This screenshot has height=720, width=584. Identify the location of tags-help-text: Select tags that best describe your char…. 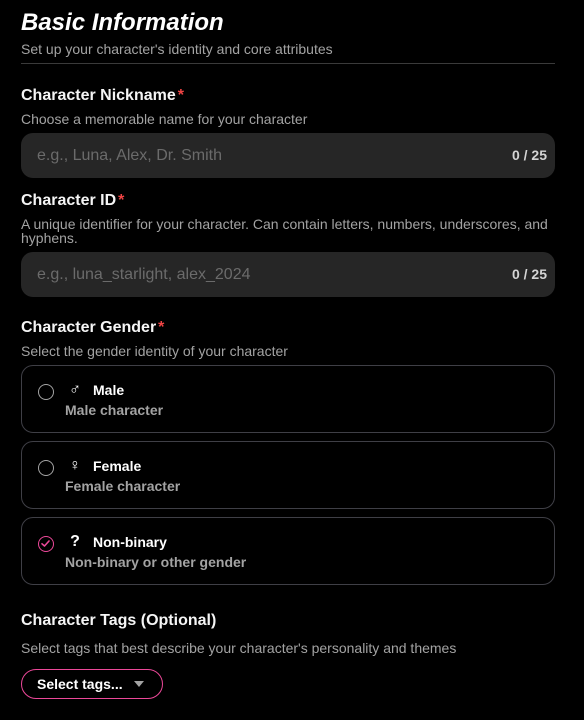
(239, 648).